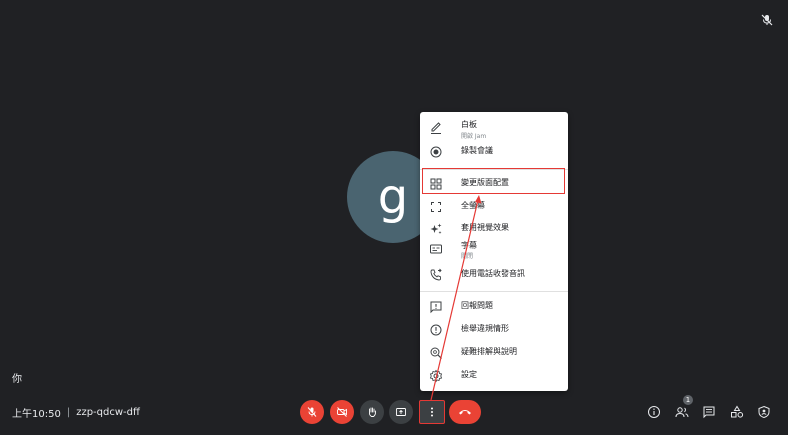 The width and height of the screenshot is (788, 435). What do you see at coordinates (108, 412) in the screenshot?
I see `meeting-code: zzp-qdcw-dff` at bounding box center [108, 412].